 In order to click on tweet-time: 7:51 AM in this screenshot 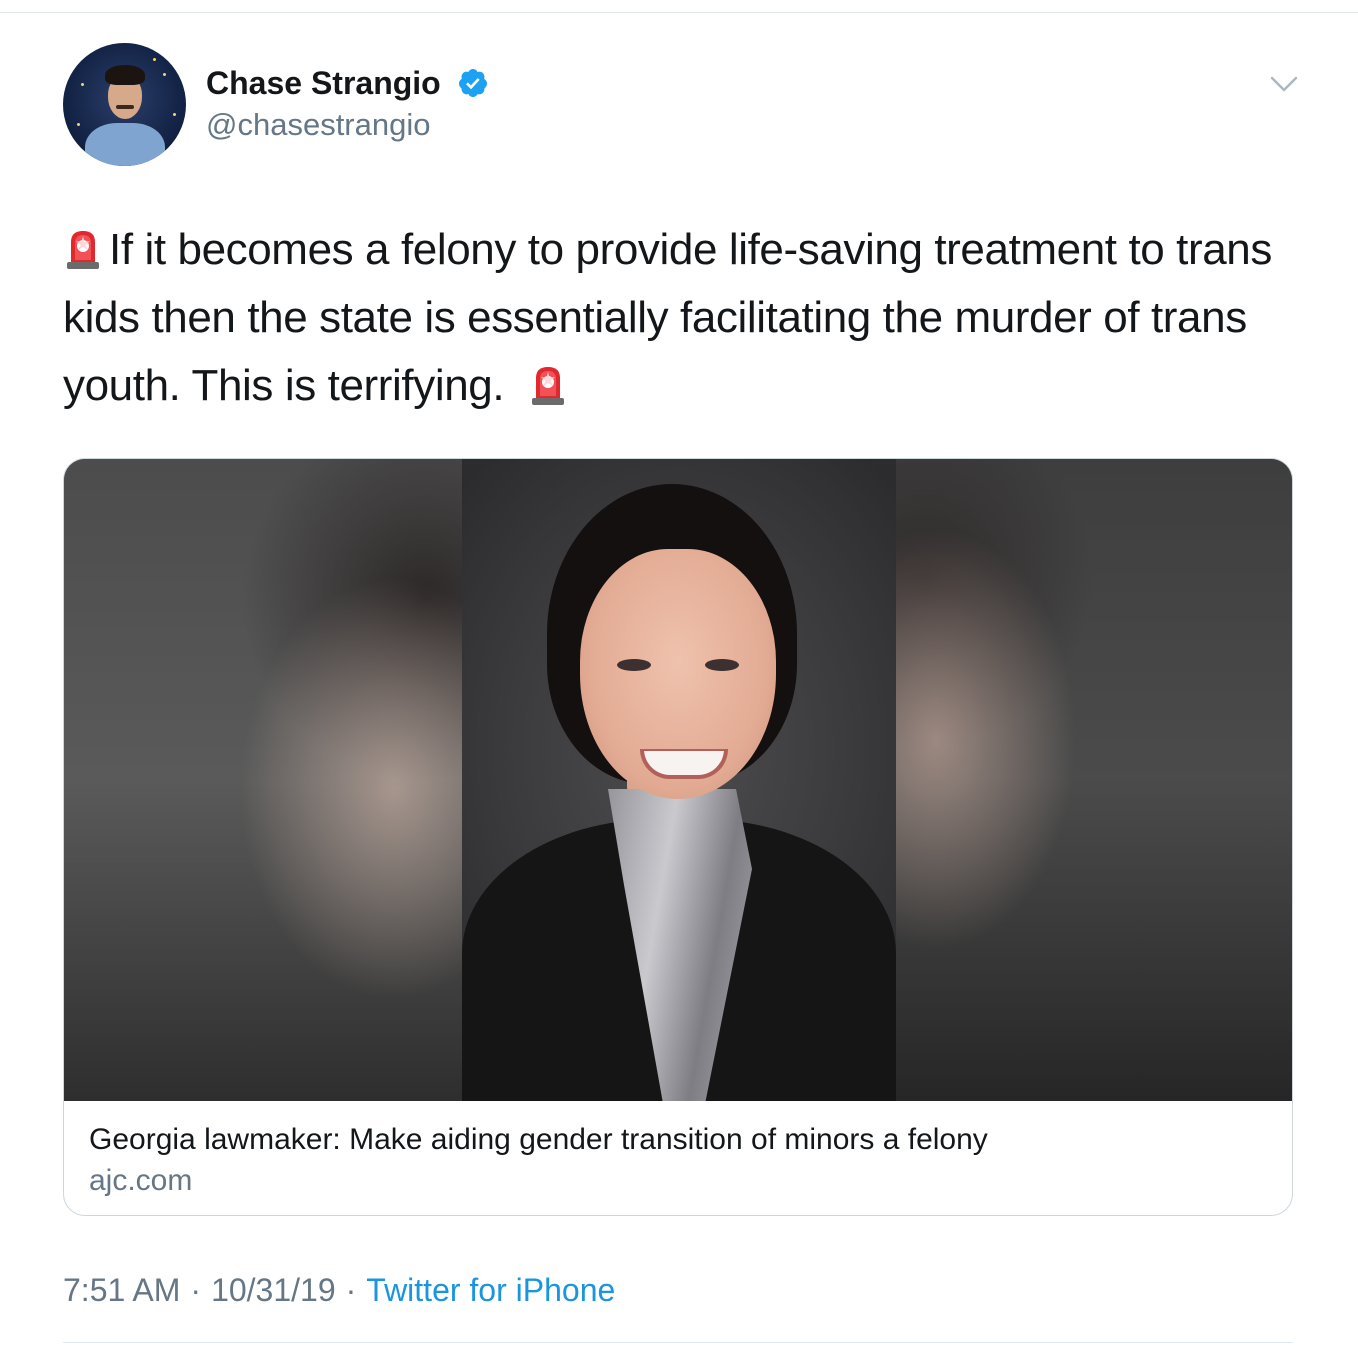, I will do `click(122, 1290)`.